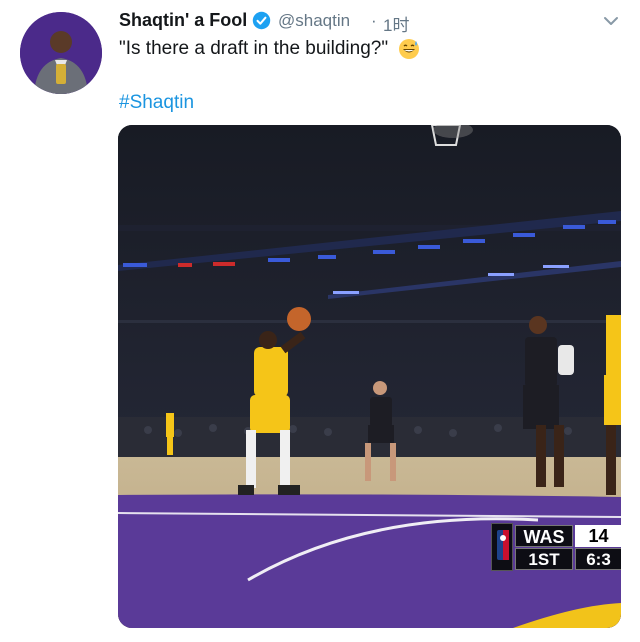 The image size is (640, 642). Describe the element at coordinates (502, 547) in the screenshot. I see `nba-logo-icon` at that location.